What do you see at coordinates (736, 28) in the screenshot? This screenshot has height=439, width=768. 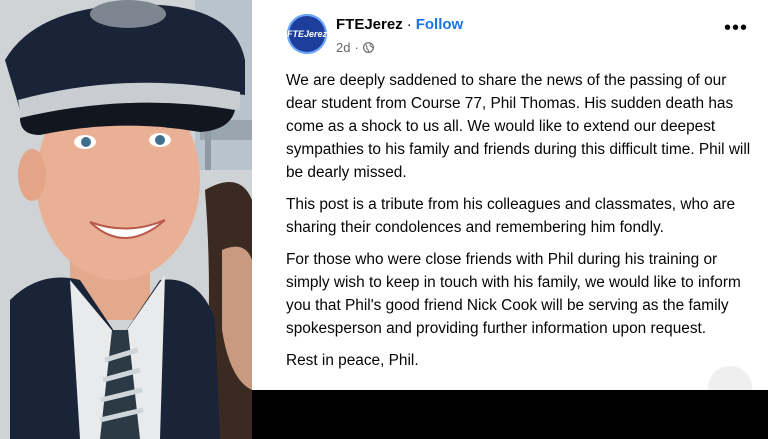 I see `more-options-icon: •••` at bounding box center [736, 28].